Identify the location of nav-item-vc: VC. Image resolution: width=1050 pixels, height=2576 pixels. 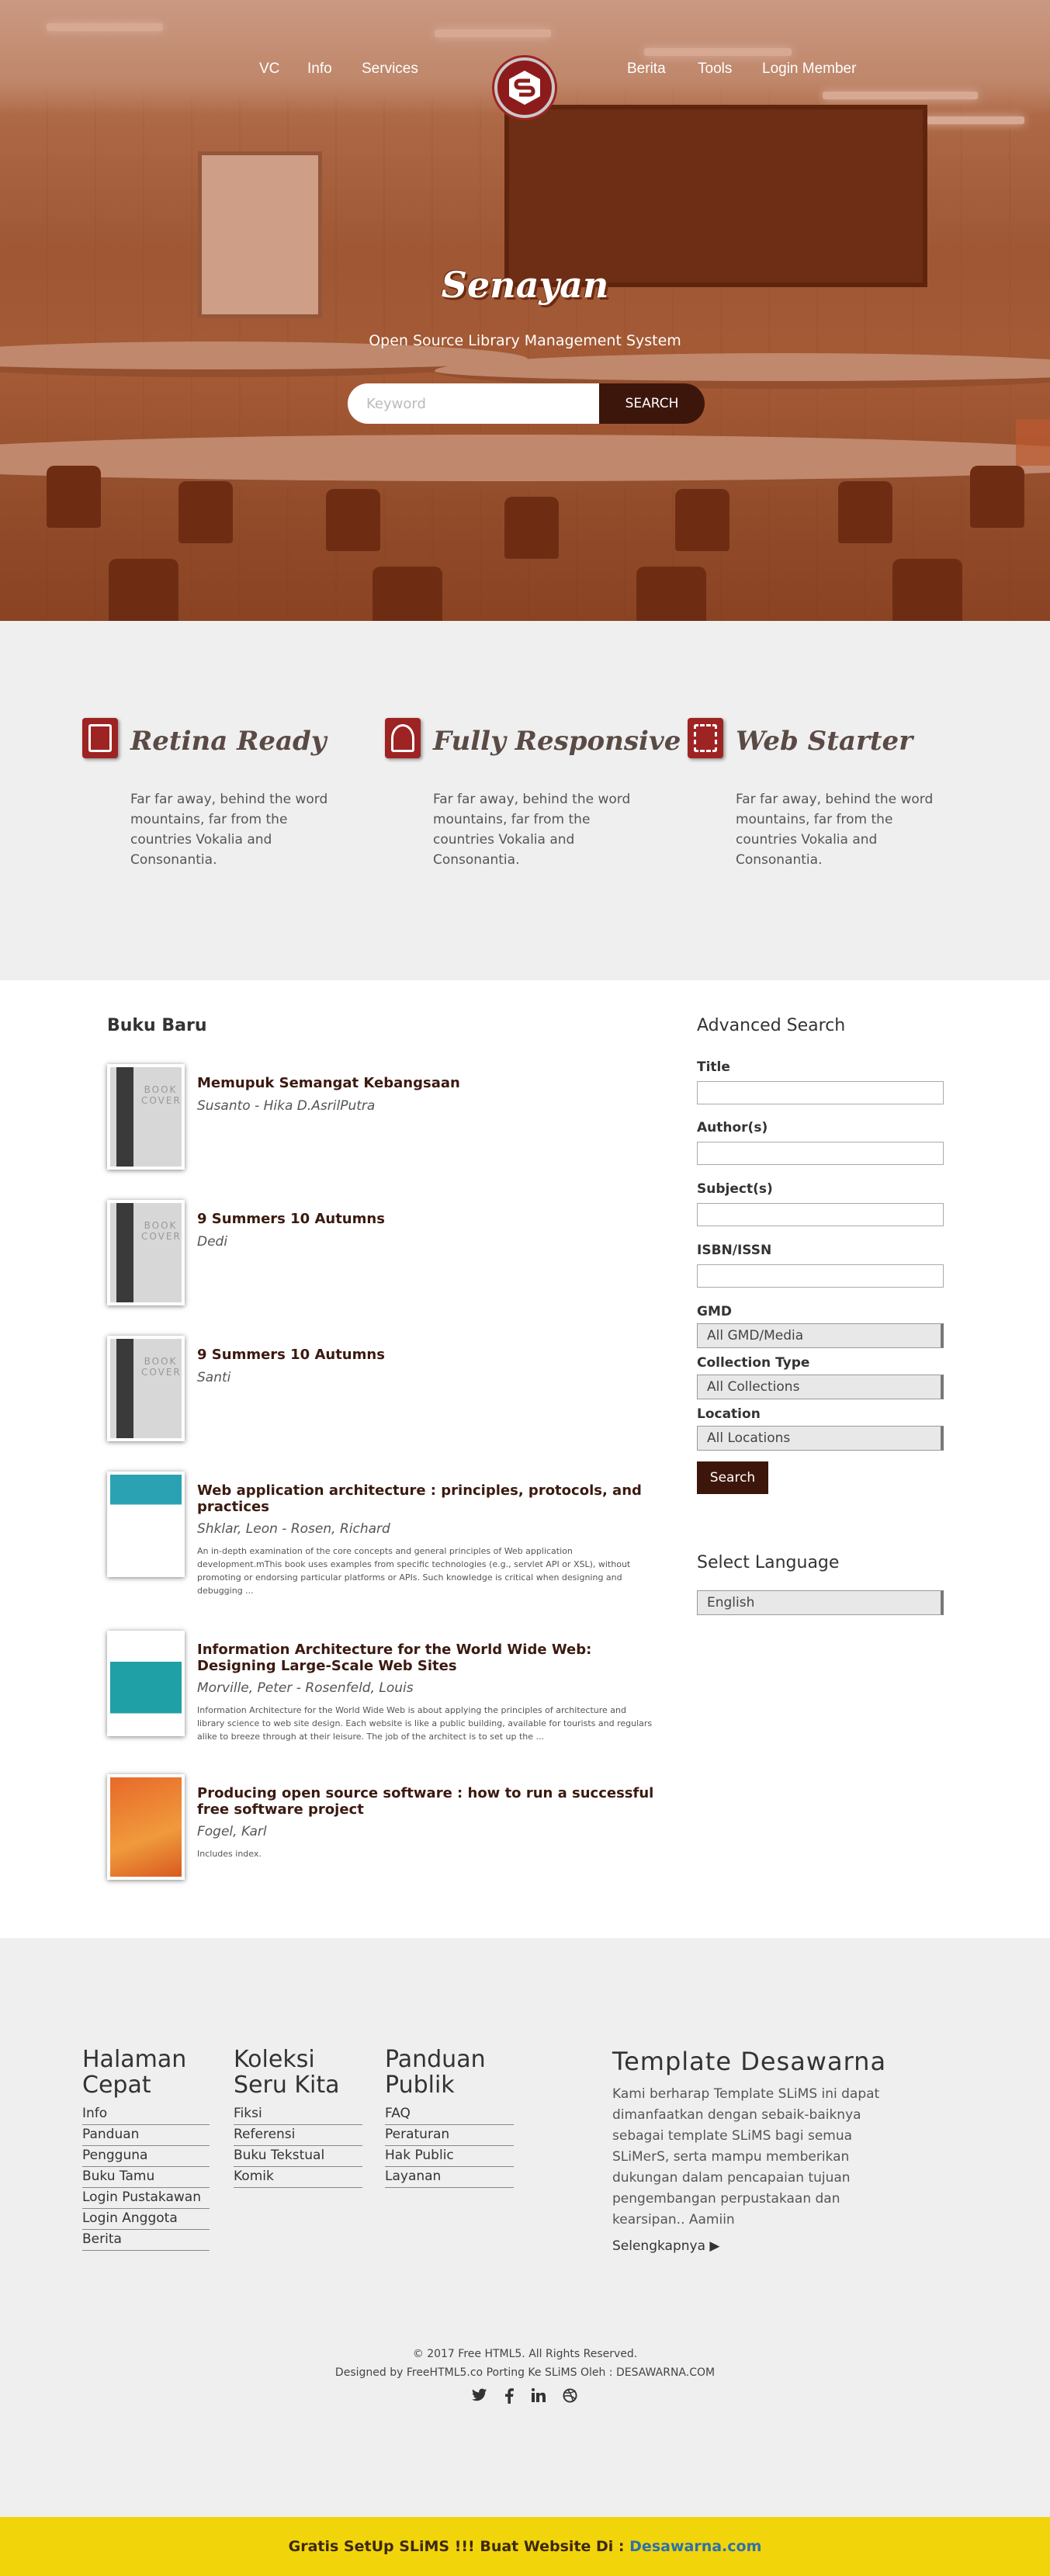
(269, 69).